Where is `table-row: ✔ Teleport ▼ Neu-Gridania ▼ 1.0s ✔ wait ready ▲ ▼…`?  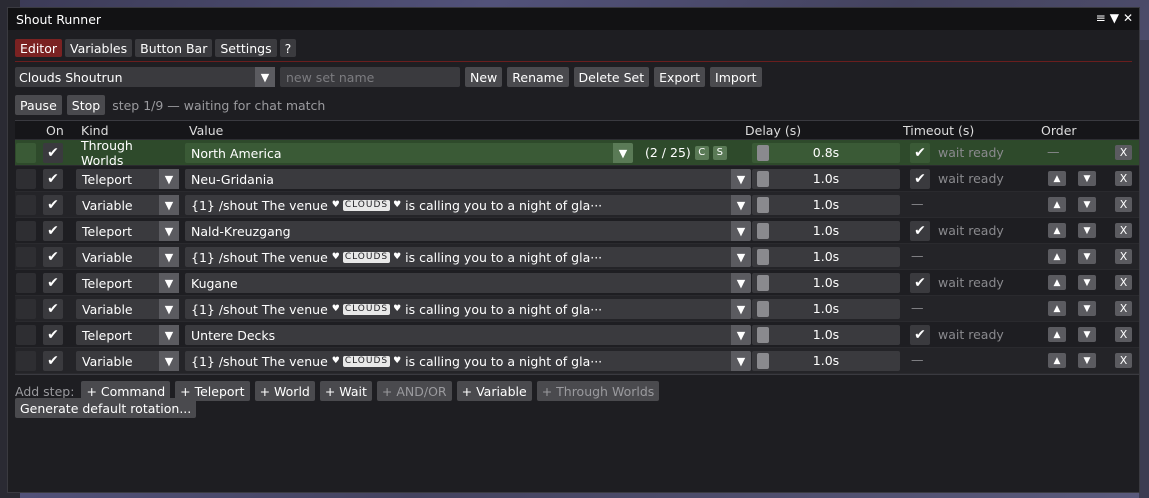
table-row: ✔ Teleport ▼ Neu-Gridania ▼ 1.0s ✔ wait ready ▲ ▼… is located at coordinates (577, 179).